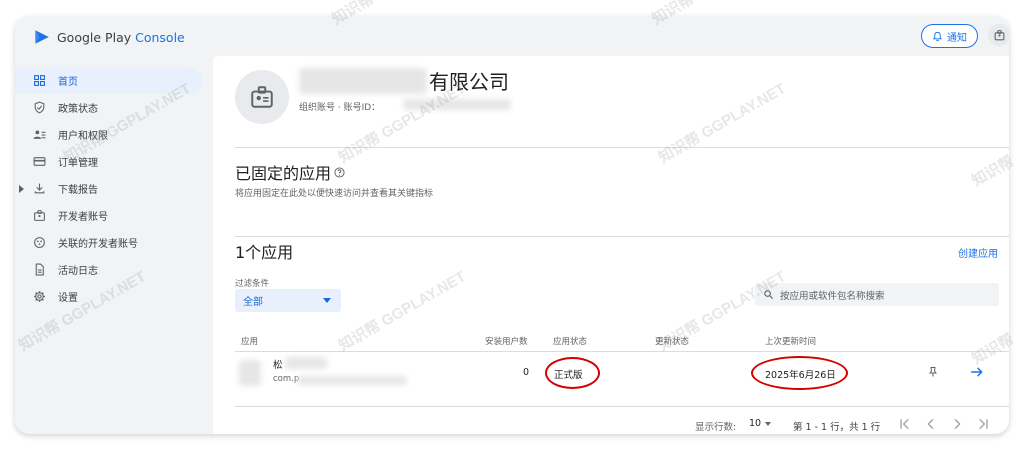 The width and height of the screenshot is (1024, 450). I want to click on sidebar-item-label: 活动日志, so click(78, 271).